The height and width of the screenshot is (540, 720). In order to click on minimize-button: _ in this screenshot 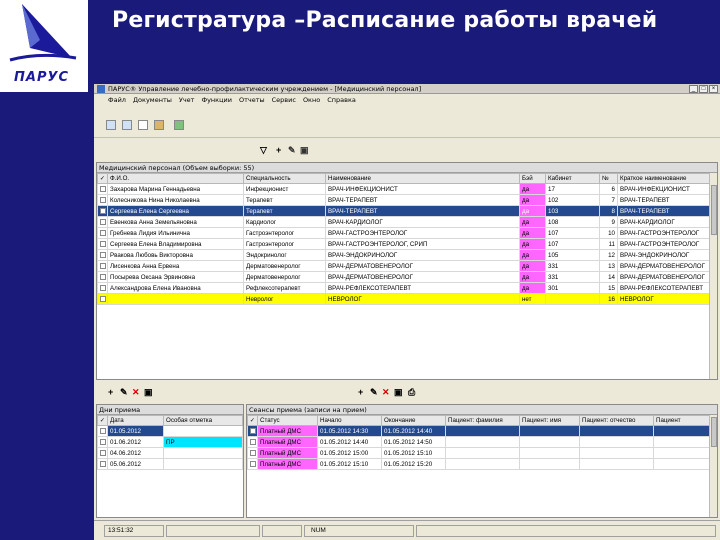, I will do `click(693, 89)`.